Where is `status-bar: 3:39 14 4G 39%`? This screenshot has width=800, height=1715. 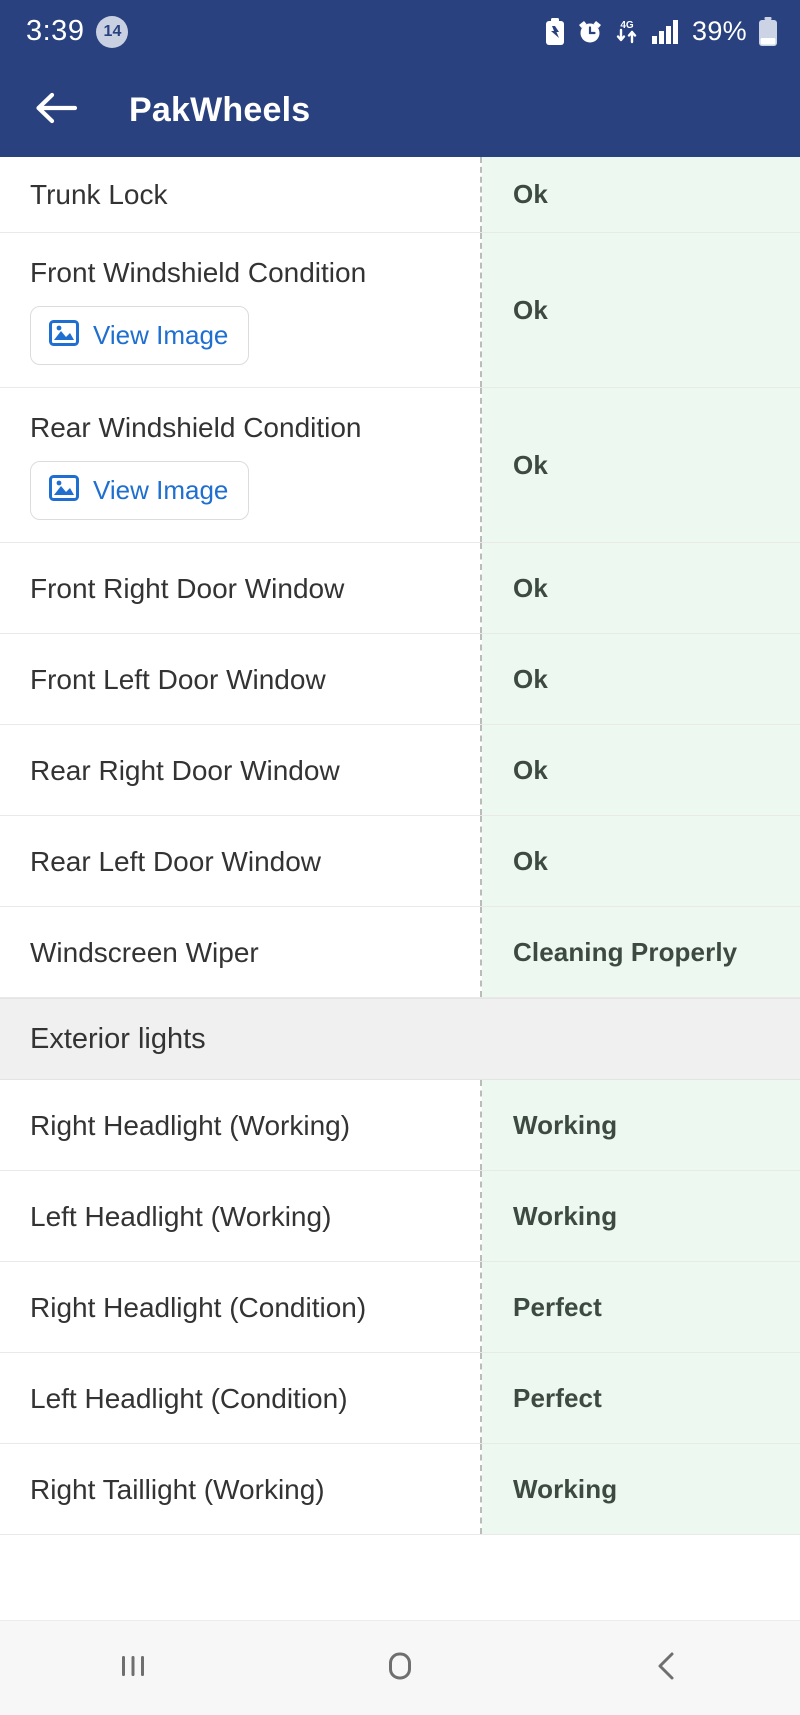
status-bar: 3:39 14 4G 39% is located at coordinates (400, 31).